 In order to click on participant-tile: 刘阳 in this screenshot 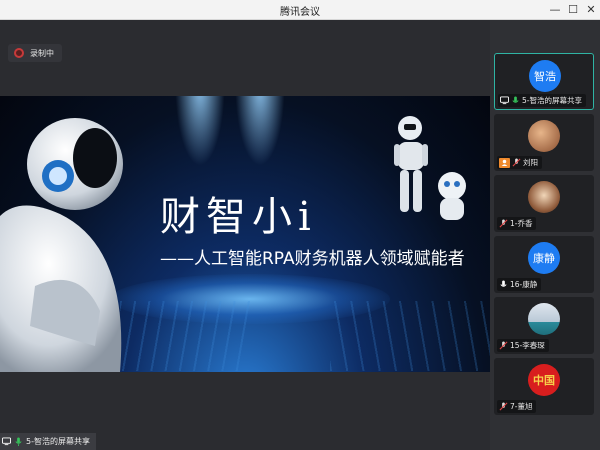, I will do `click(544, 142)`.